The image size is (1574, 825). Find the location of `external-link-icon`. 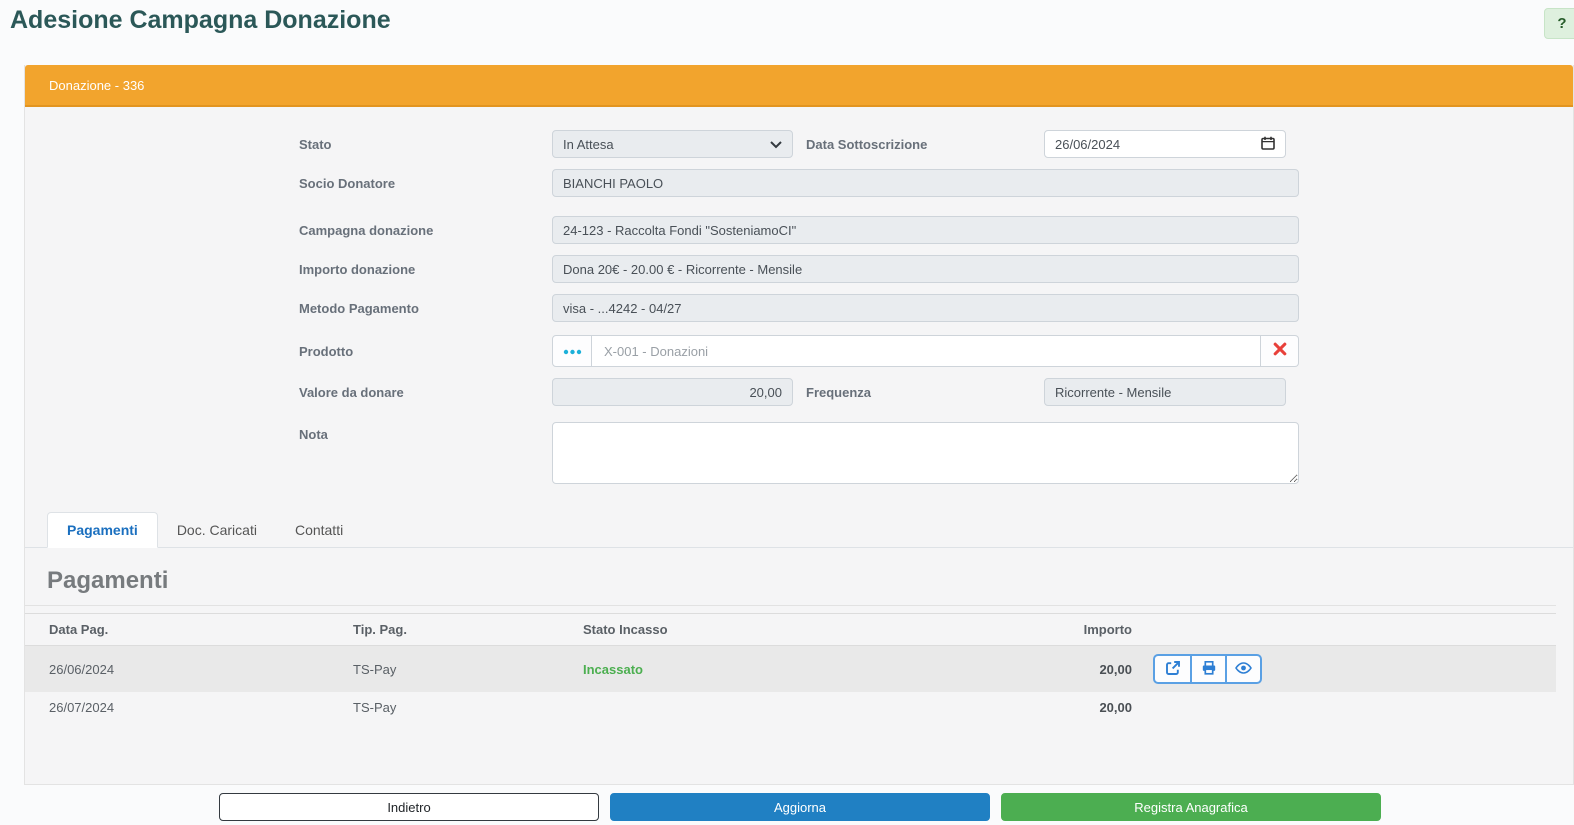

external-link-icon is located at coordinates (1173, 669).